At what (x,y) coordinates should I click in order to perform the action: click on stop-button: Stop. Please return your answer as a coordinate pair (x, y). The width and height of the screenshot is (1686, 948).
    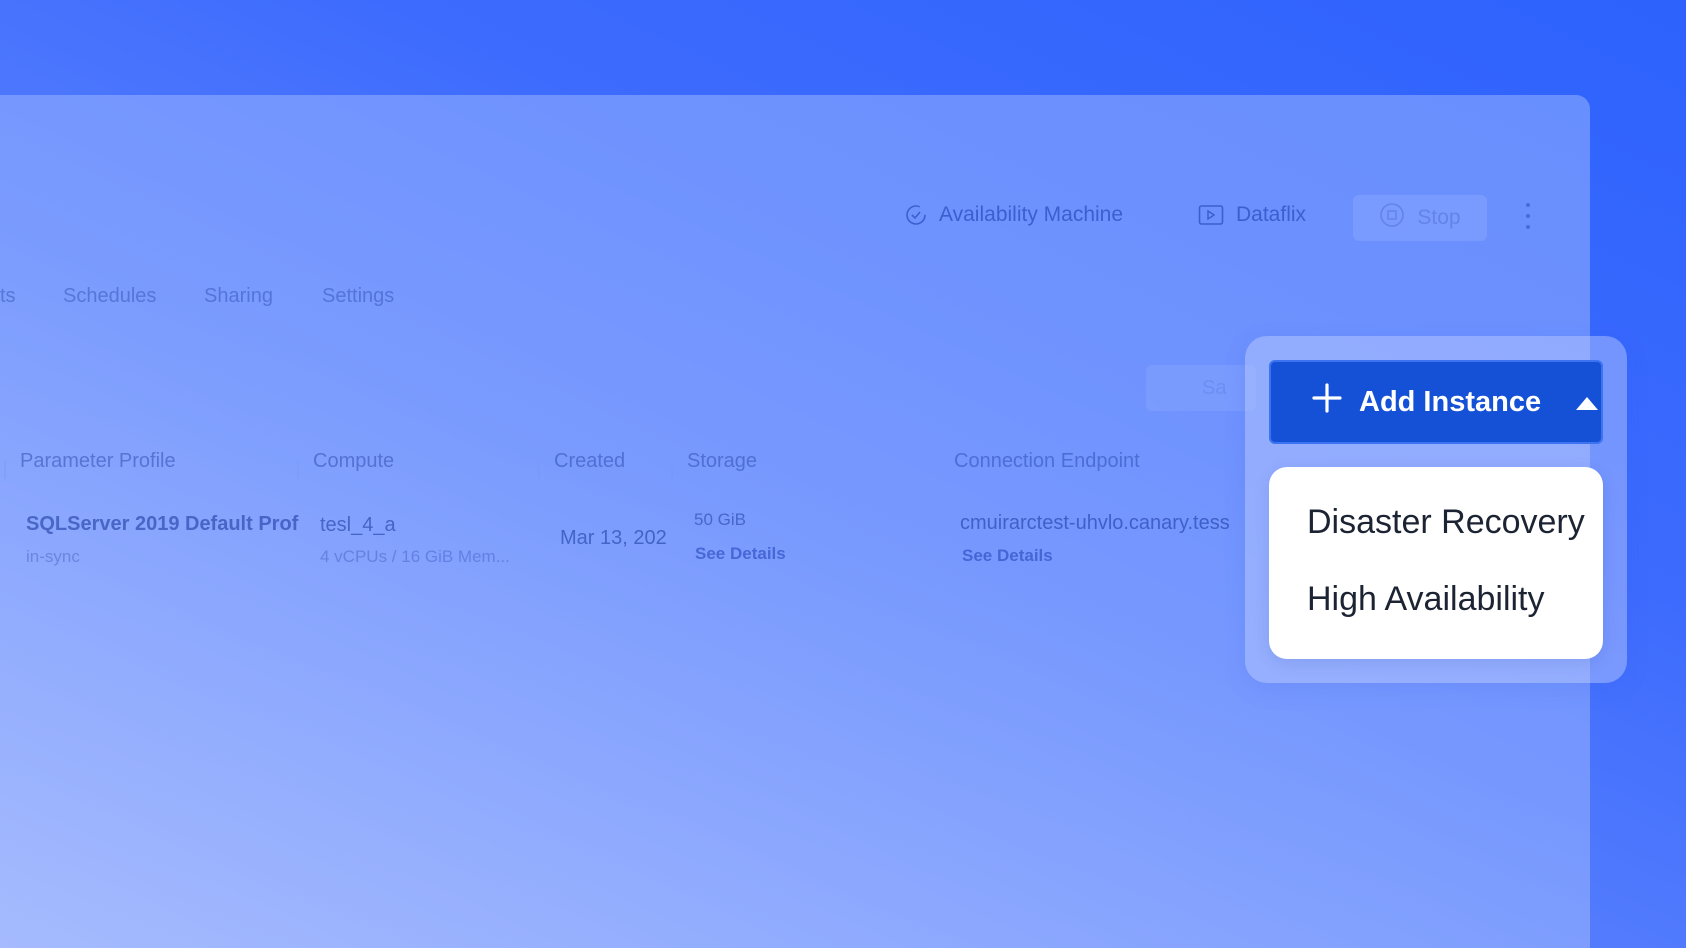
    Looking at the image, I should click on (1420, 218).